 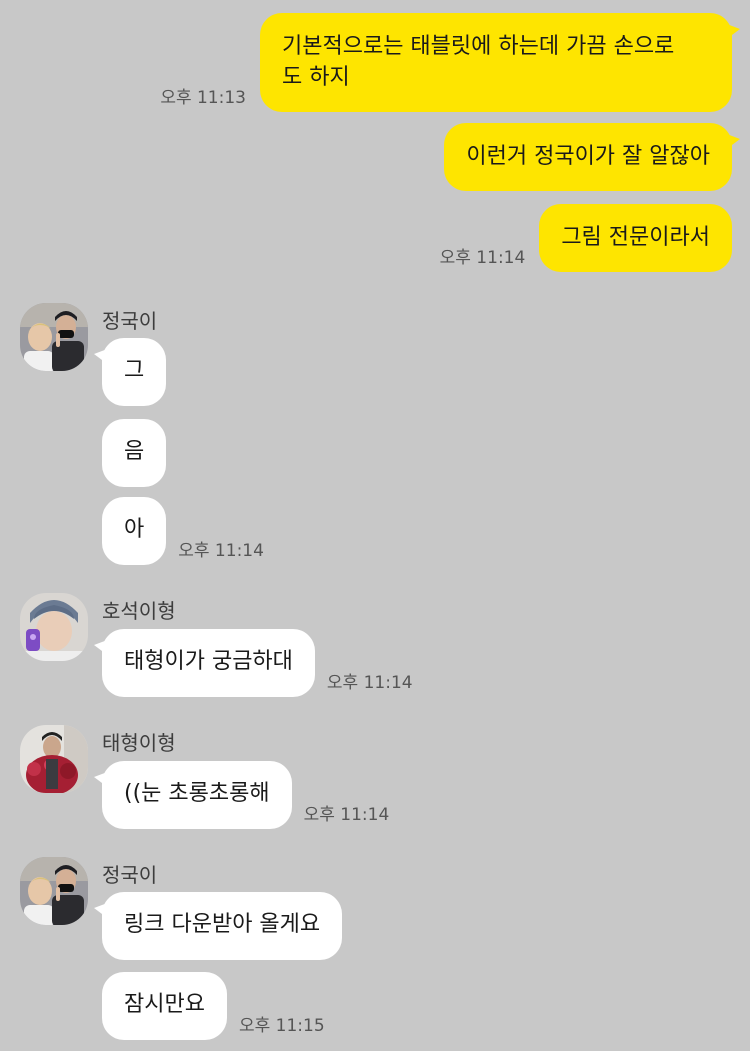 I want to click on incoming-message-row: 음, so click(x=134, y=453).